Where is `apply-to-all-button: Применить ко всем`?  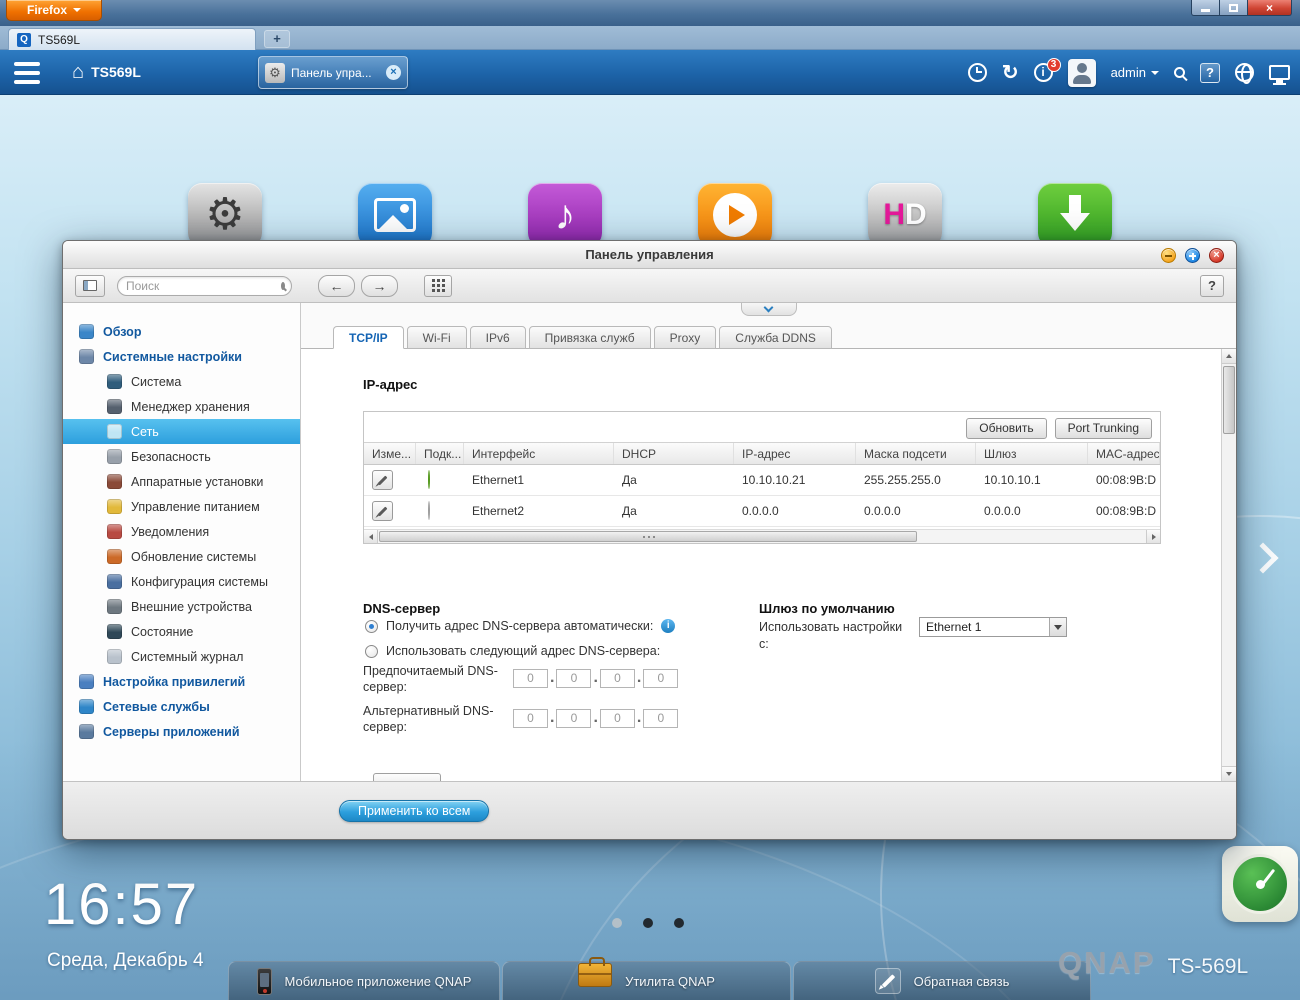
apply-to-all-button: Применить ко всем is located at coordinates (414, 811).